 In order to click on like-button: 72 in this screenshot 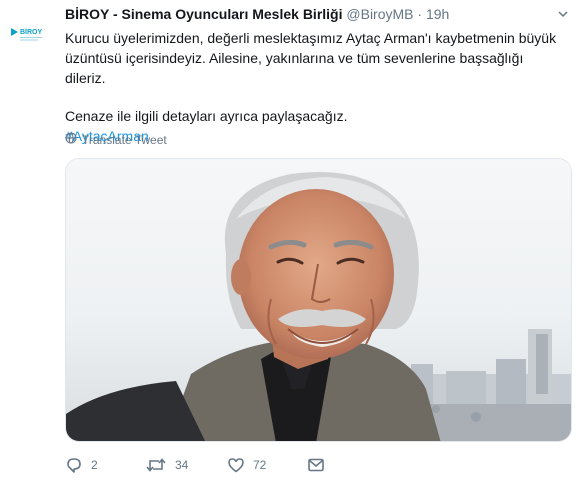, I will do `click(246, 465)`.